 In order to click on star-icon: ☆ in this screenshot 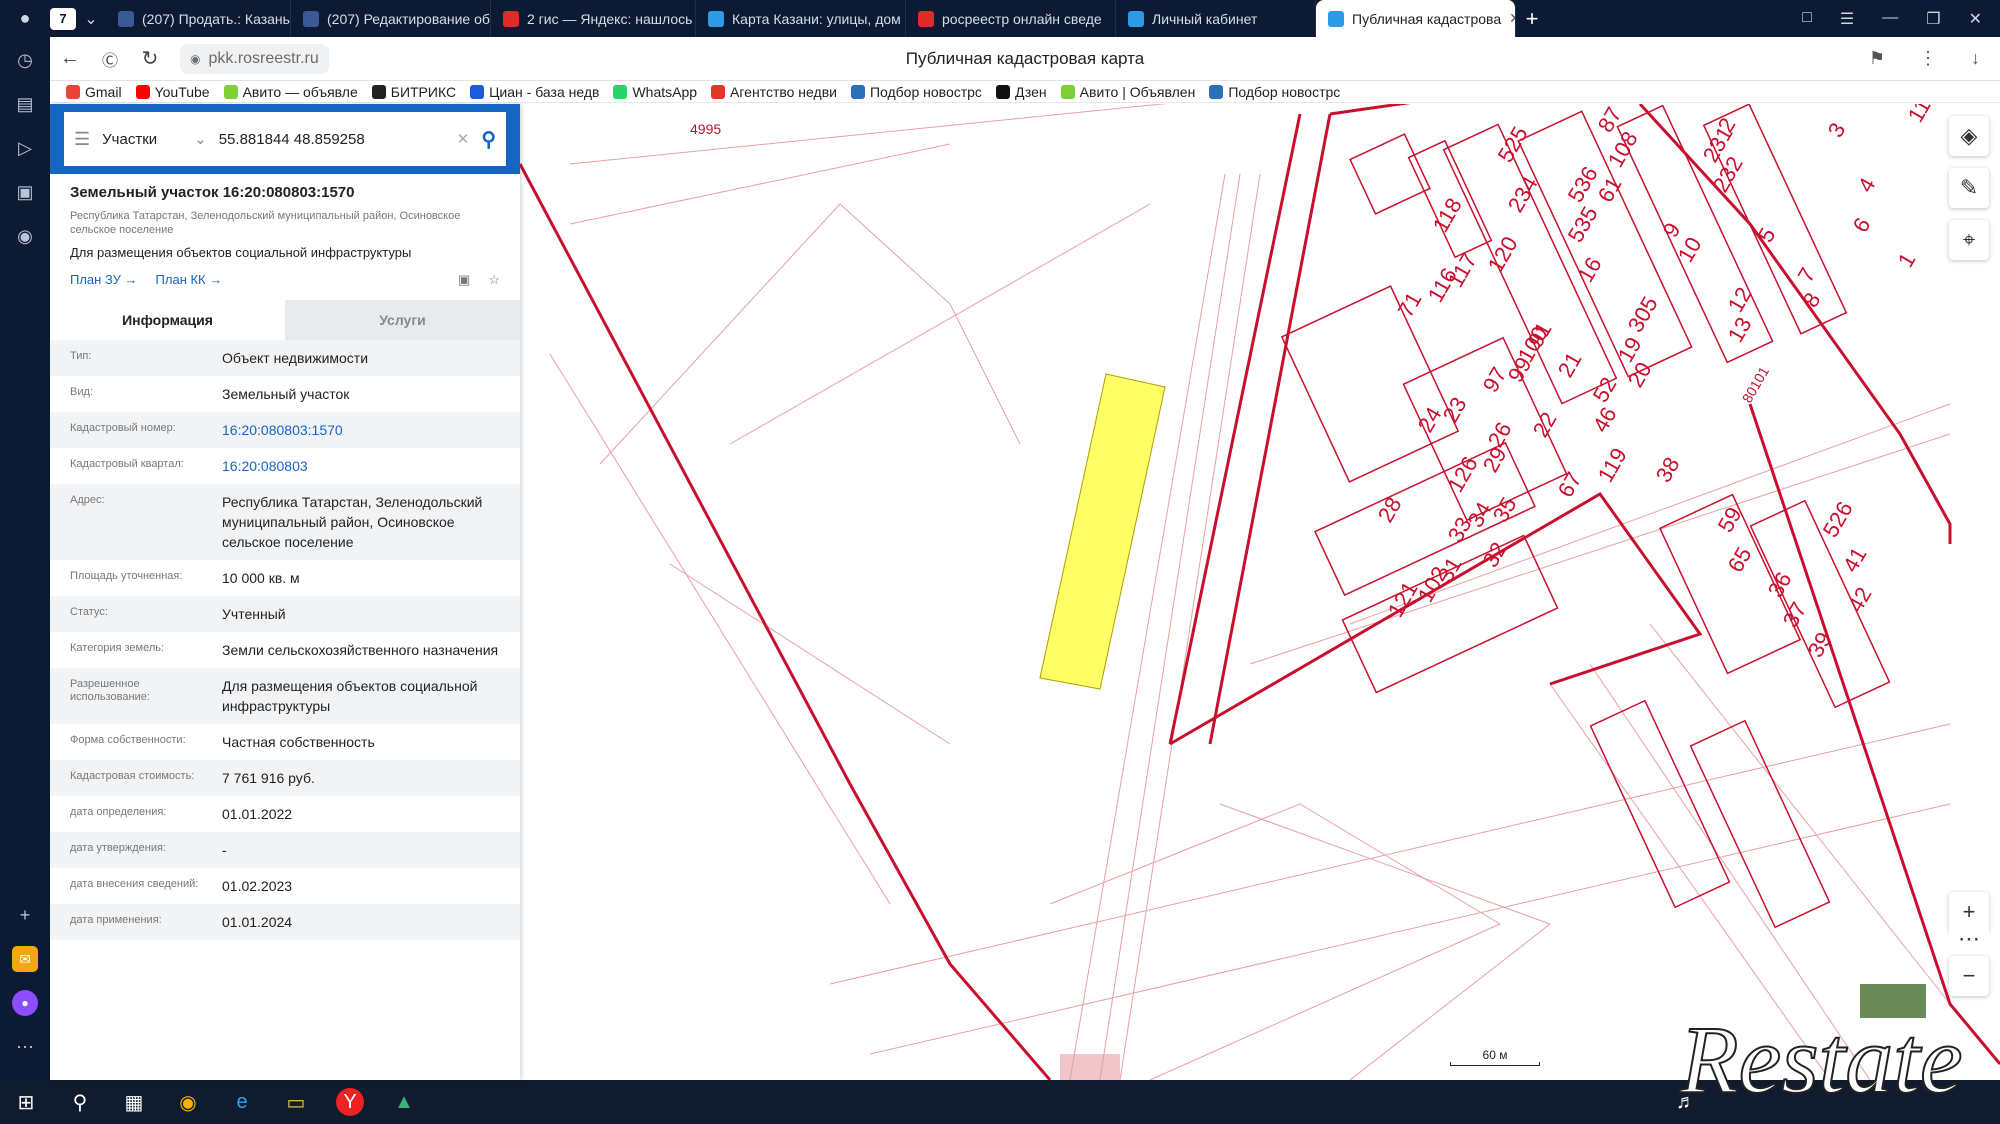, I will do `click(494, 280)`.